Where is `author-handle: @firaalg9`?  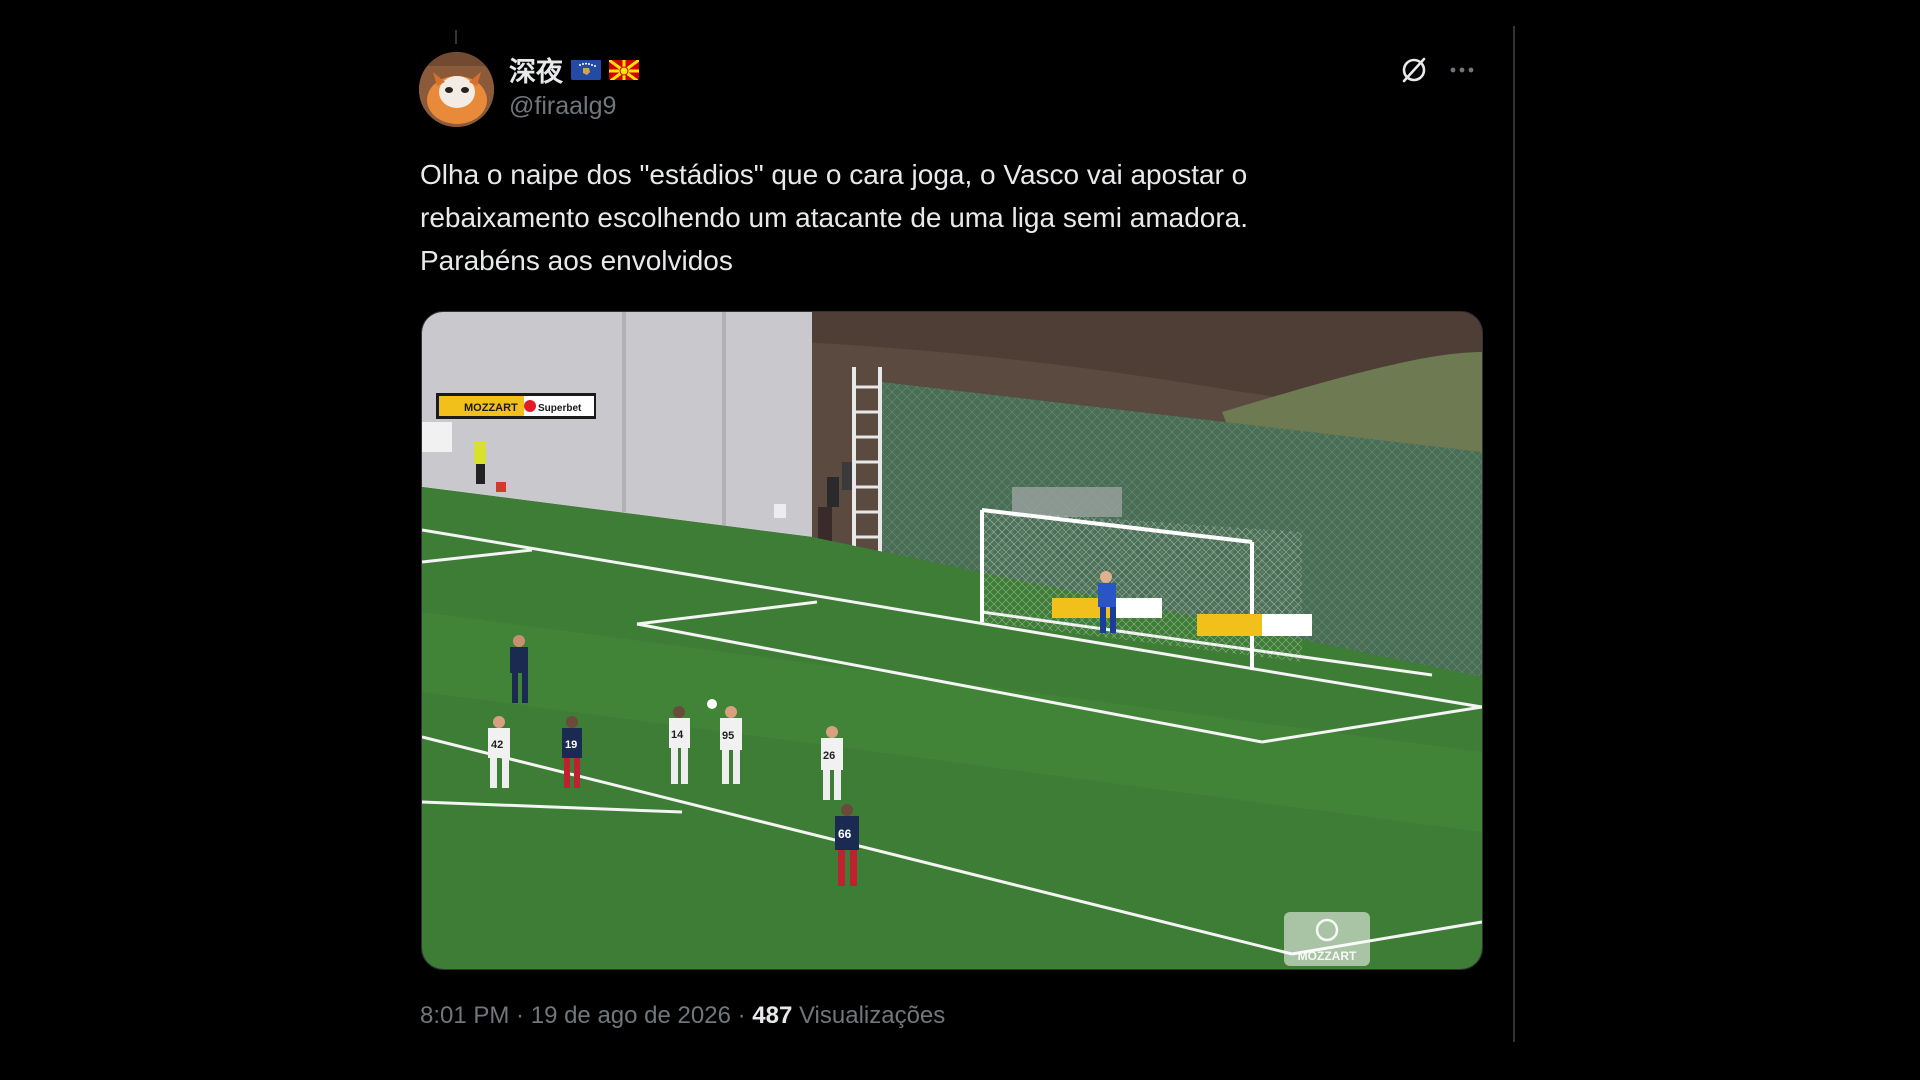 author-handle: @firaalg9 is located at coordinates (562, 106).